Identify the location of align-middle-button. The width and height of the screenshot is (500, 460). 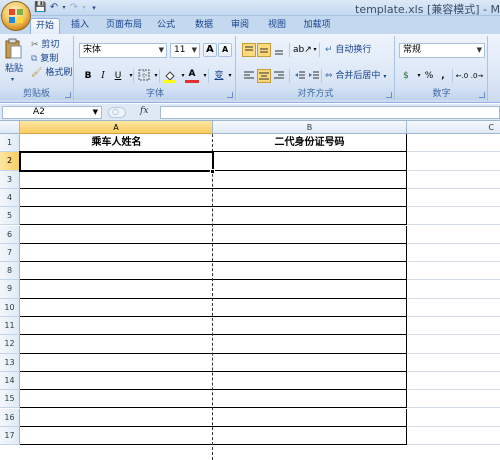
(264, 50).